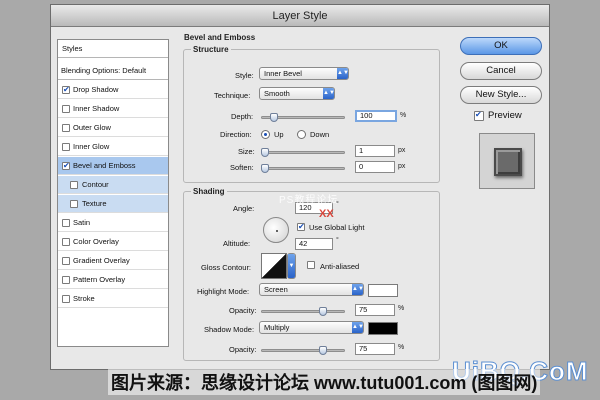 This screenshot has height=400, width=600. I want to click on size-slider-thumb, so click(265, 152).